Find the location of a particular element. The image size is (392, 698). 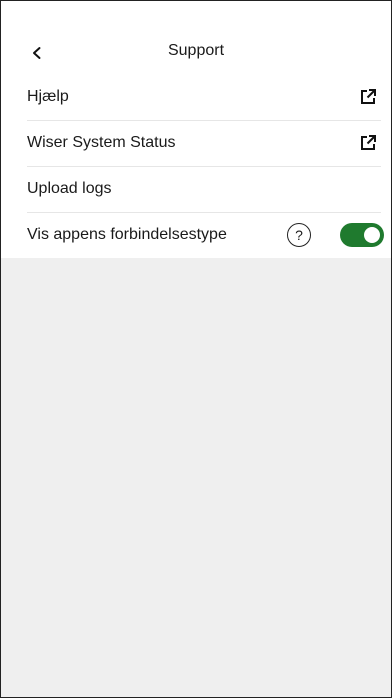

header: Support is located at coordinates (196, 37).